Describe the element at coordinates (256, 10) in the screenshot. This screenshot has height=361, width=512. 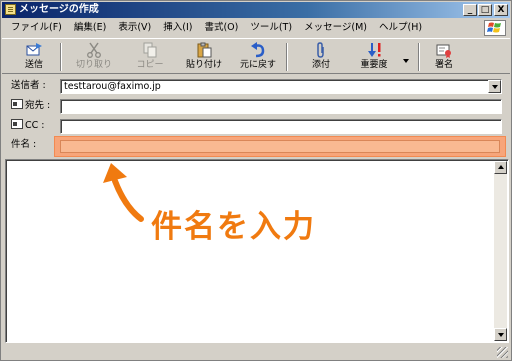
I see `title-bar: メッセージの作成 _ □ X` at that location.